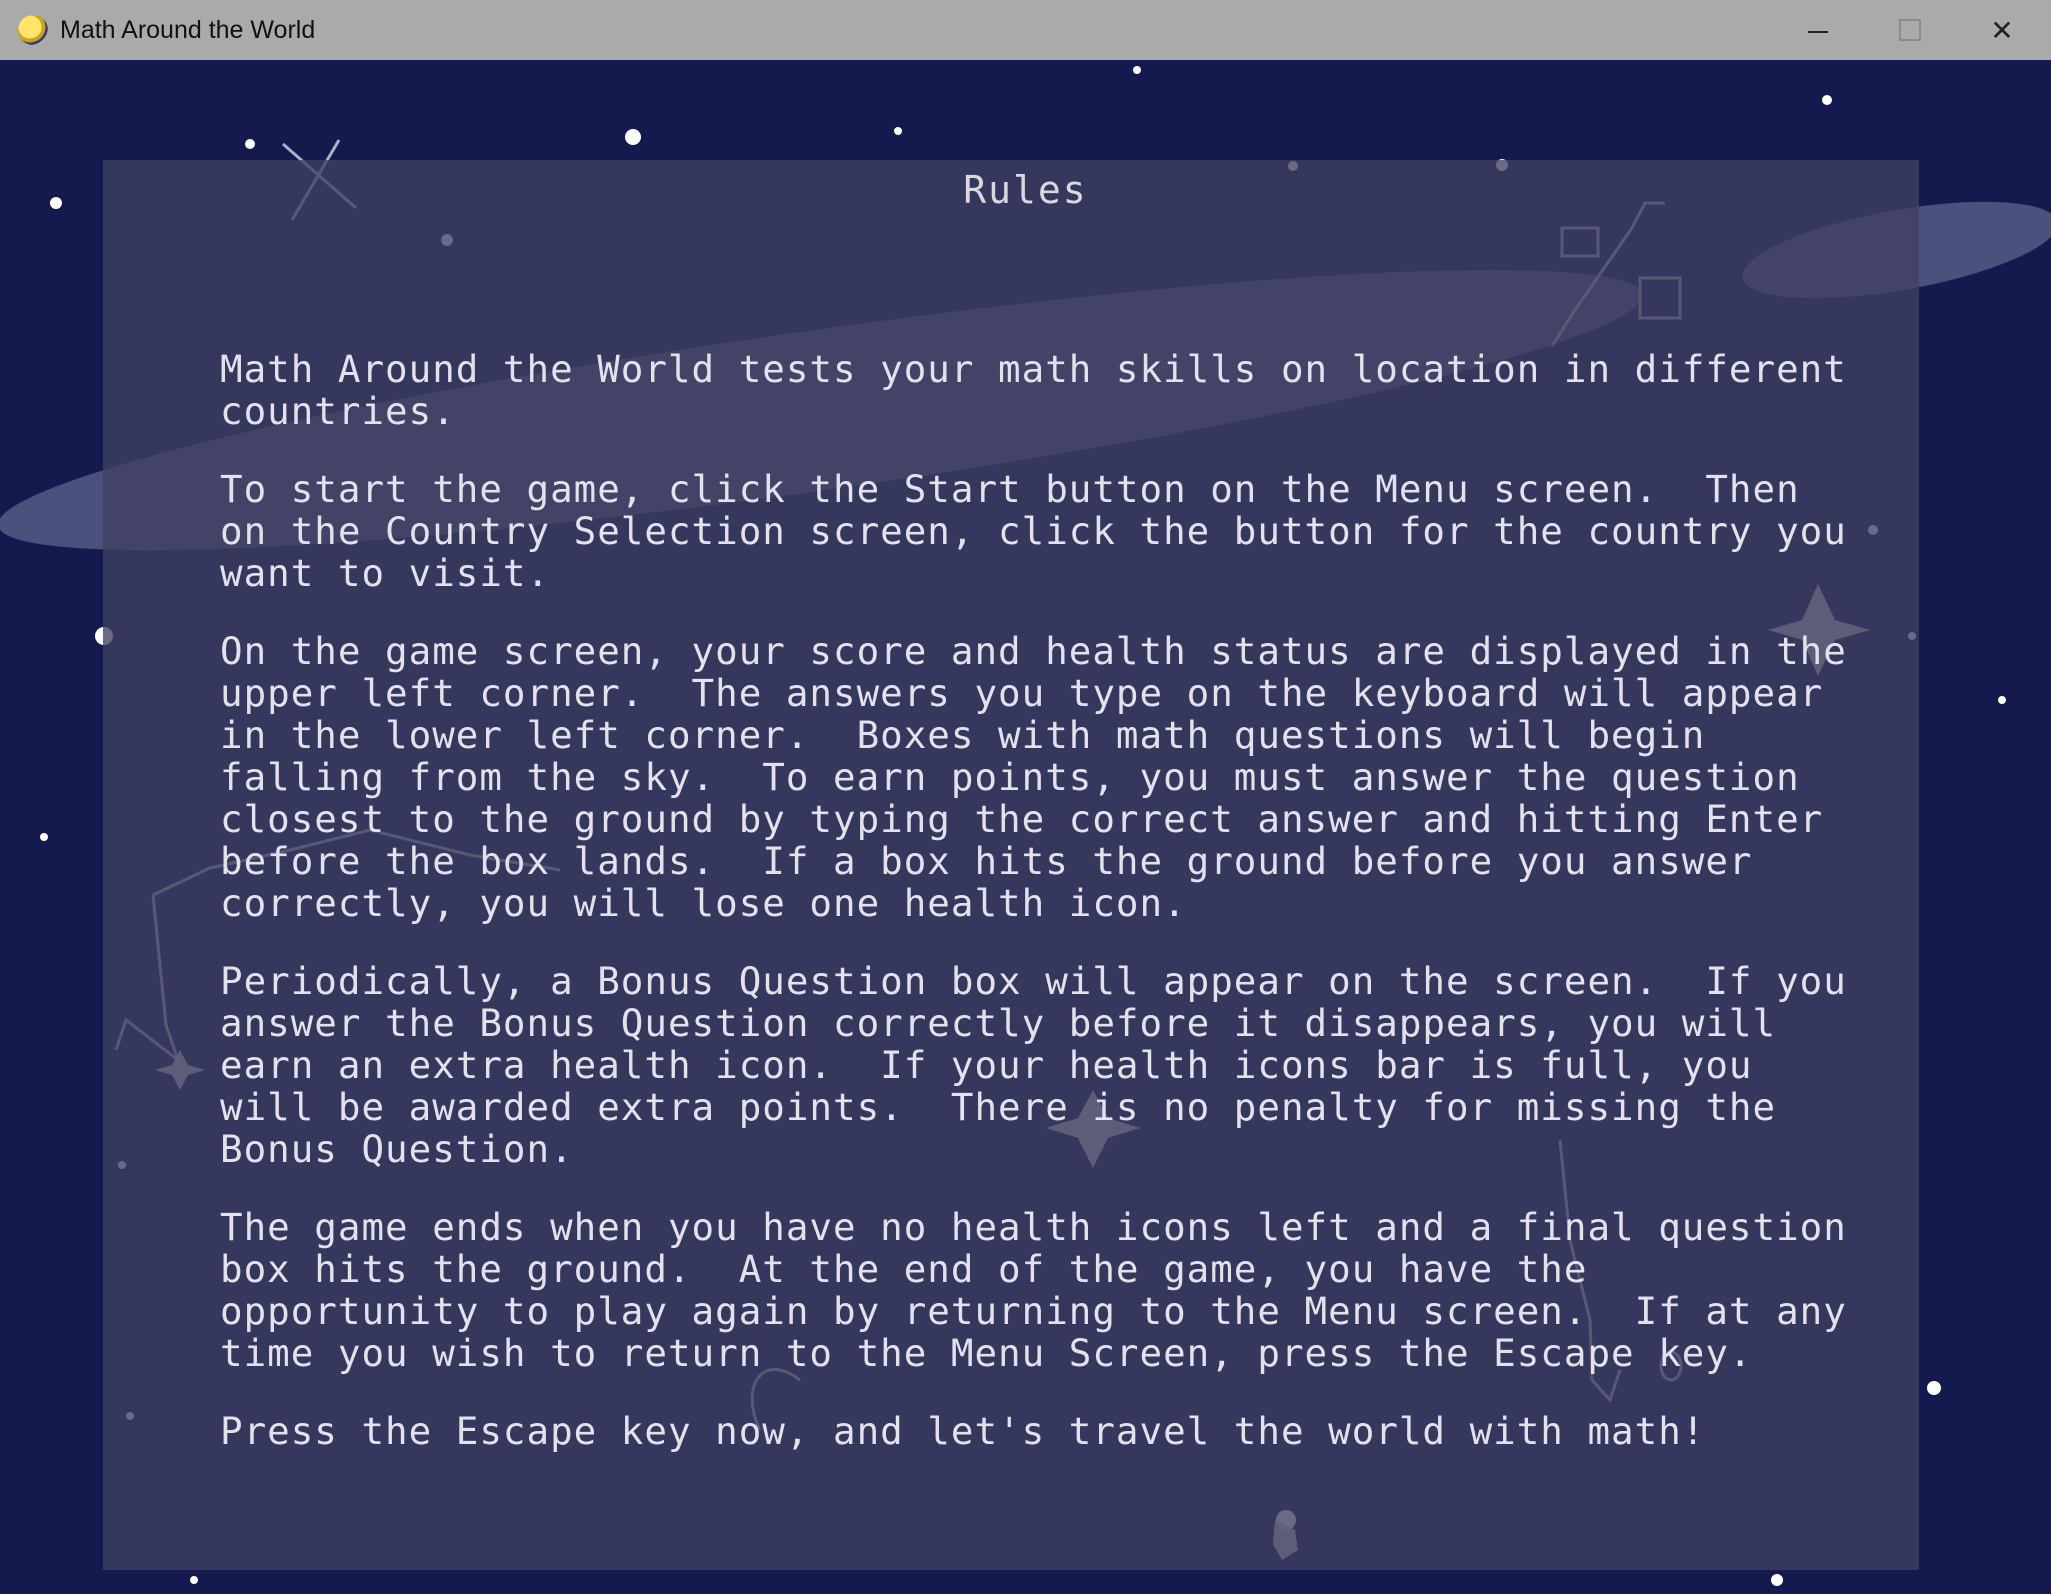 This screenshot has height=1594, width=2051. I want to click on minimize-button, so click(1818, 30).